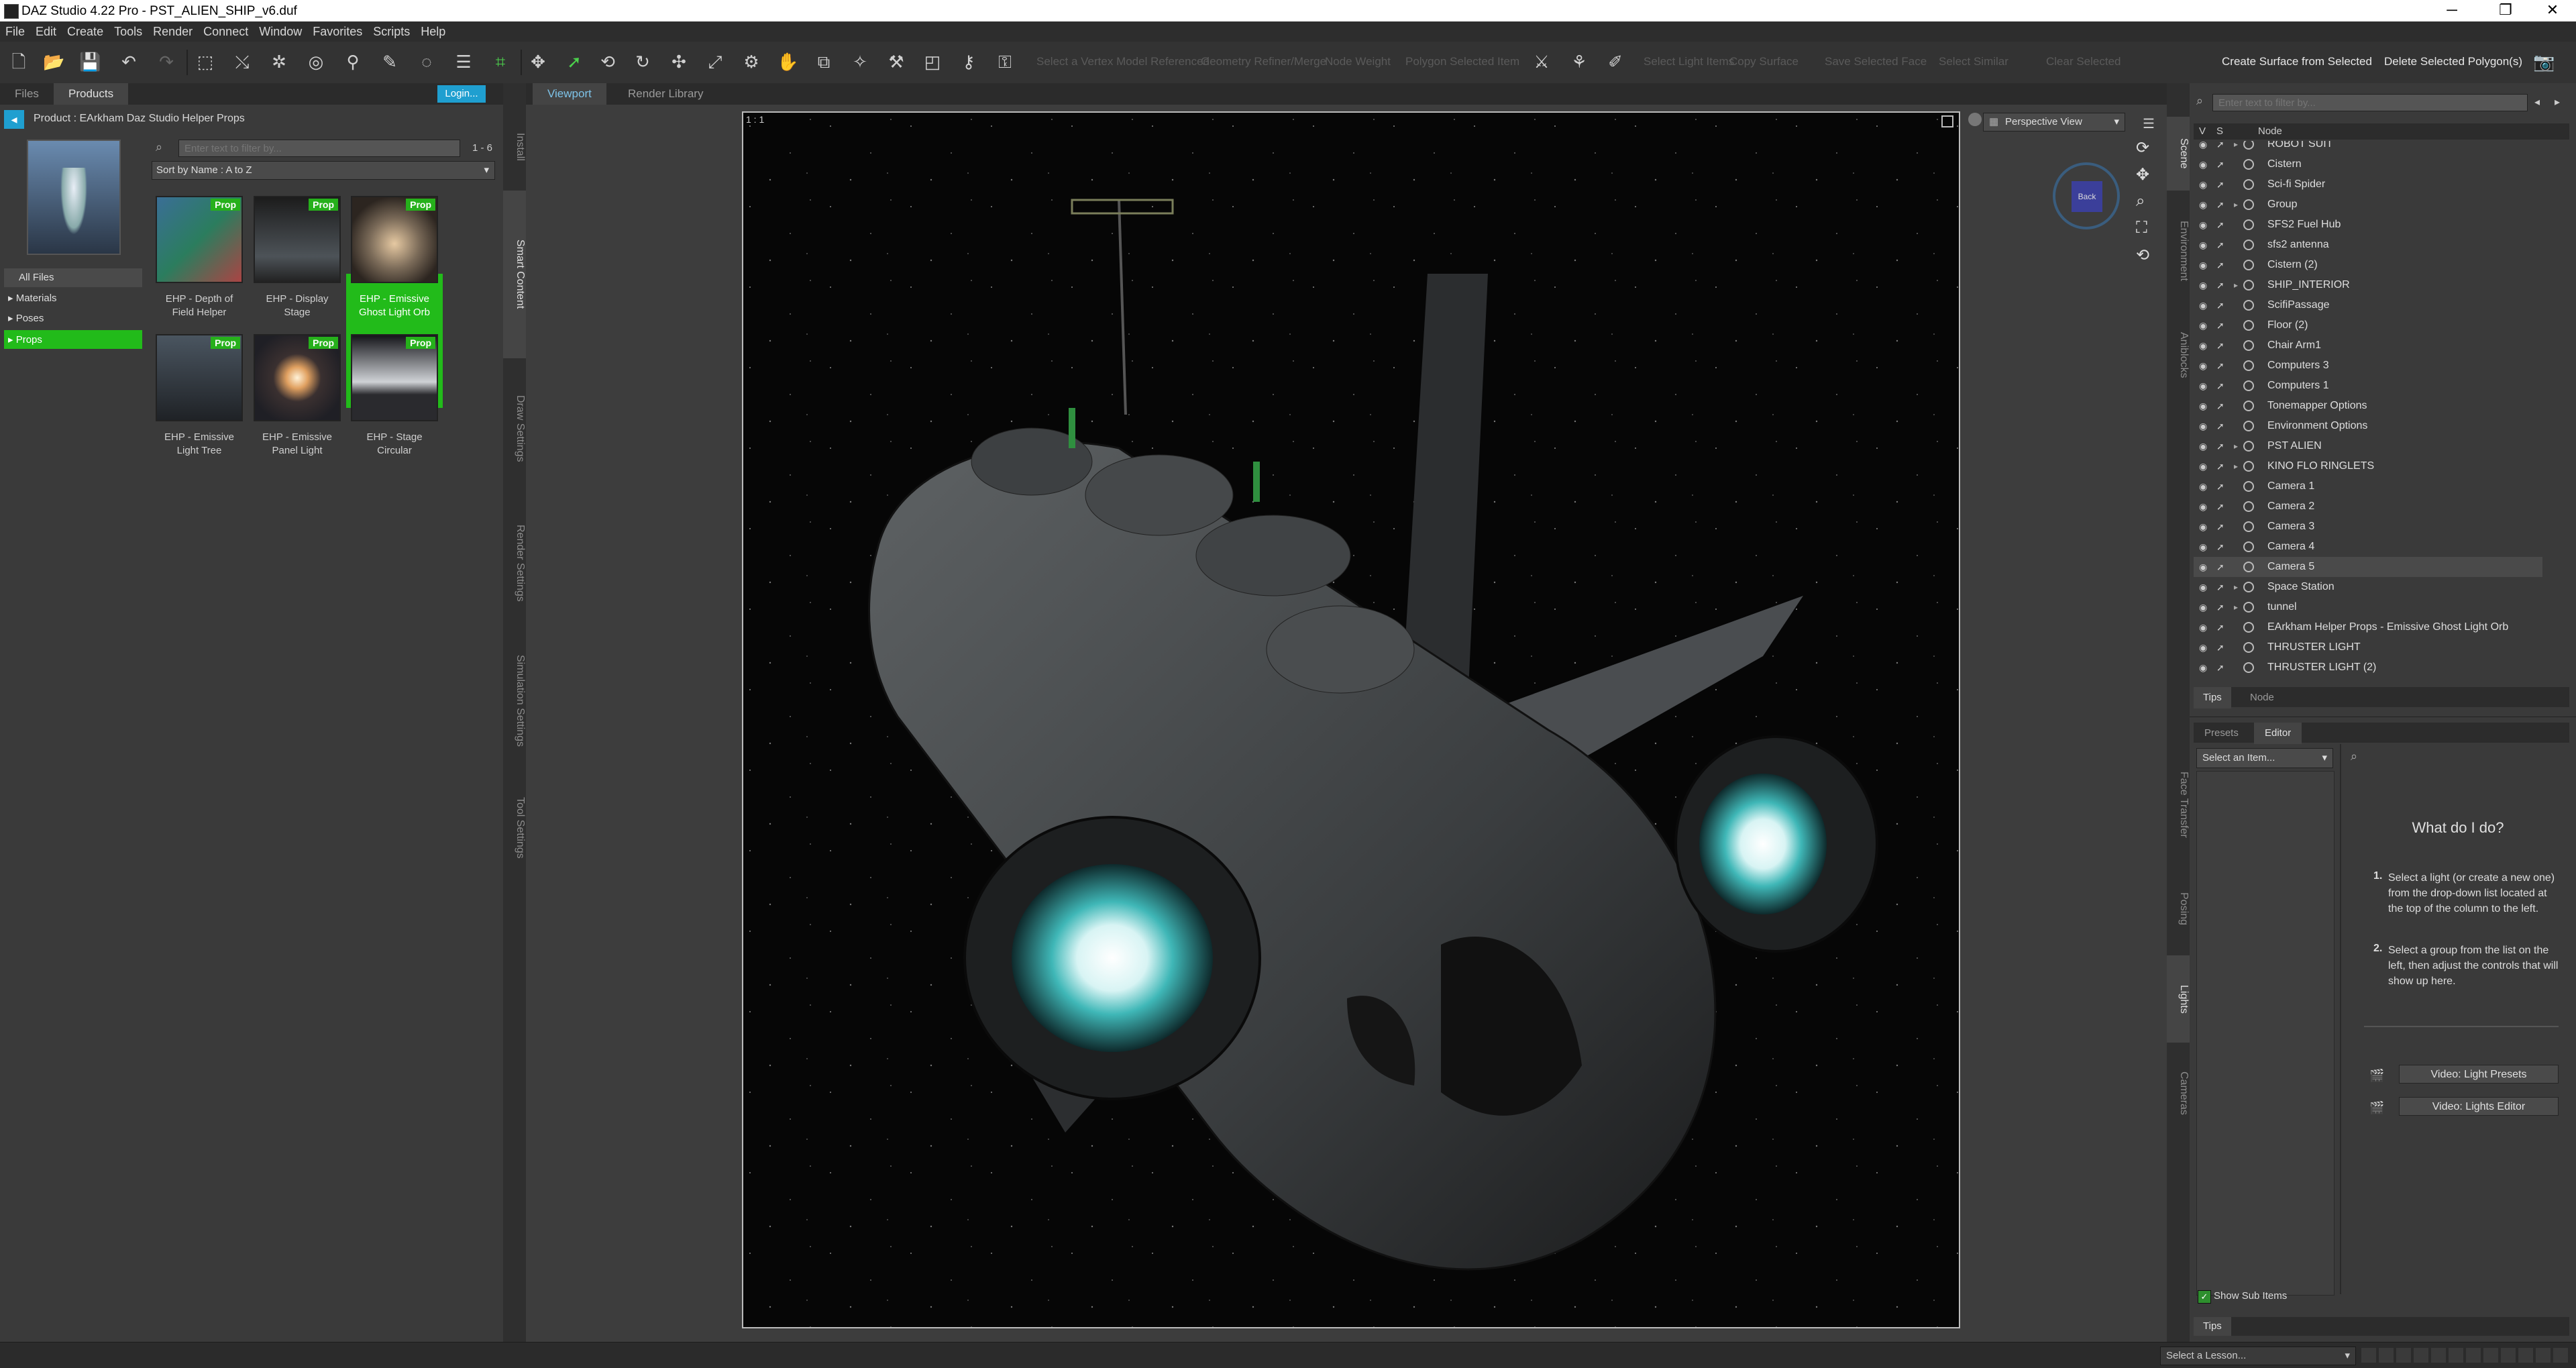 The width and height of the screenshot is (2576, 1368). What do you see at coordinates (73, 277) in the screenshot?
I see `folder-all-files: All Files` at bounding box center [73, 277].